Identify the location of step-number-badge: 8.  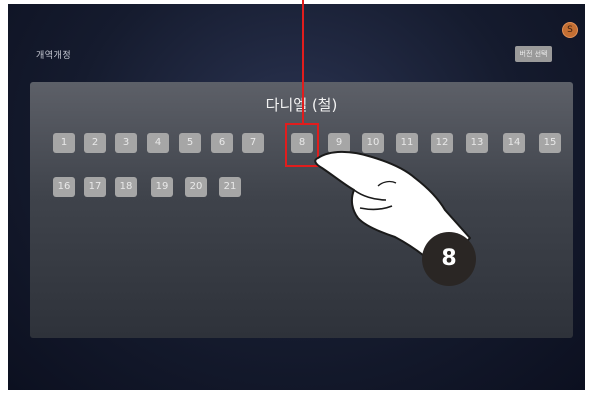
(449, 259).